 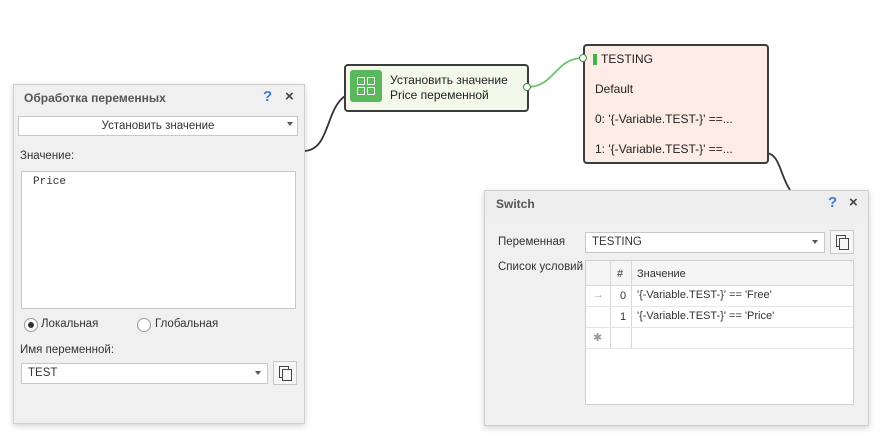 I want to click on value-label: Значение:, so click(x=47, y=156).